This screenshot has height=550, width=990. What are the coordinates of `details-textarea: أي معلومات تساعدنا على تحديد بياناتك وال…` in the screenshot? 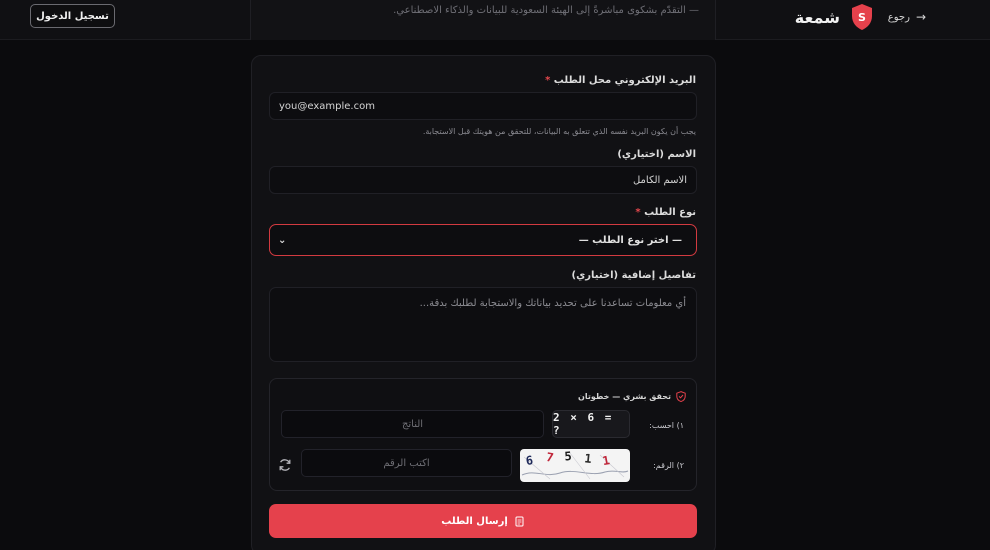 It's located at (483, 324).